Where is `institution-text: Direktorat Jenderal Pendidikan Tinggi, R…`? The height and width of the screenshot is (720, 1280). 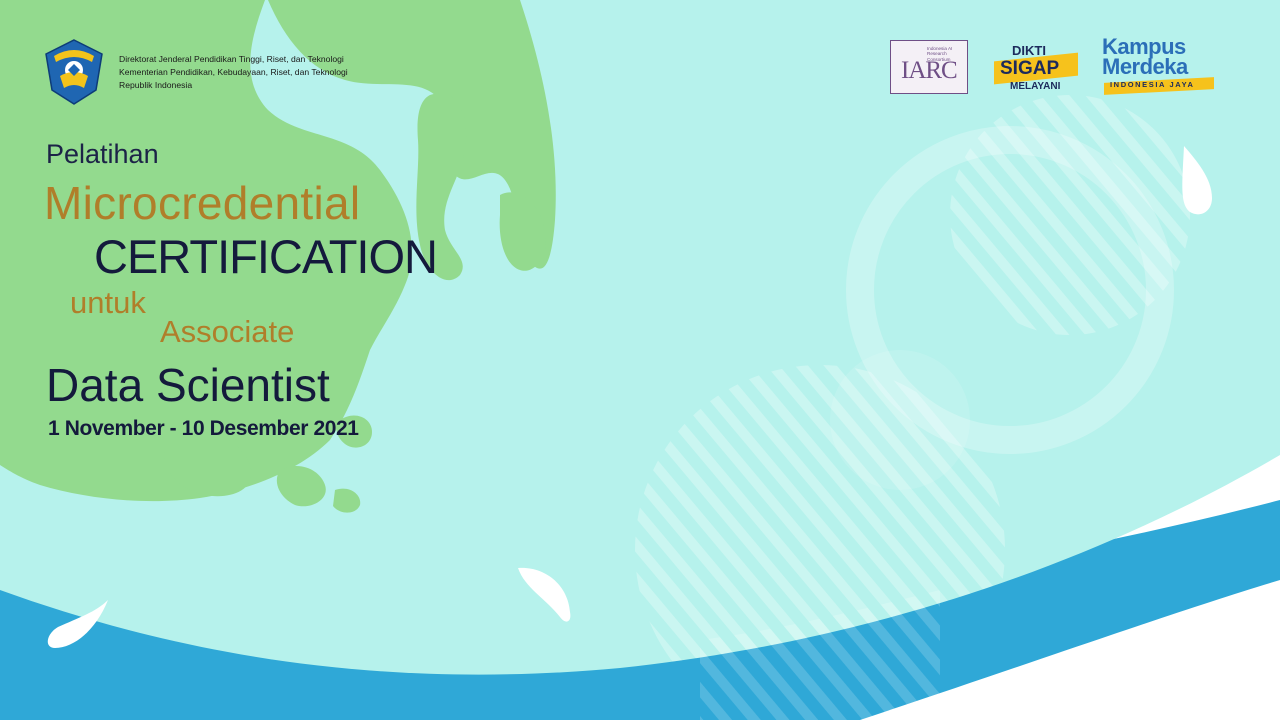 institution-text: Direktorat Jenderal Pendidikan Tinggi, R… is located at coordinates (233, 72).